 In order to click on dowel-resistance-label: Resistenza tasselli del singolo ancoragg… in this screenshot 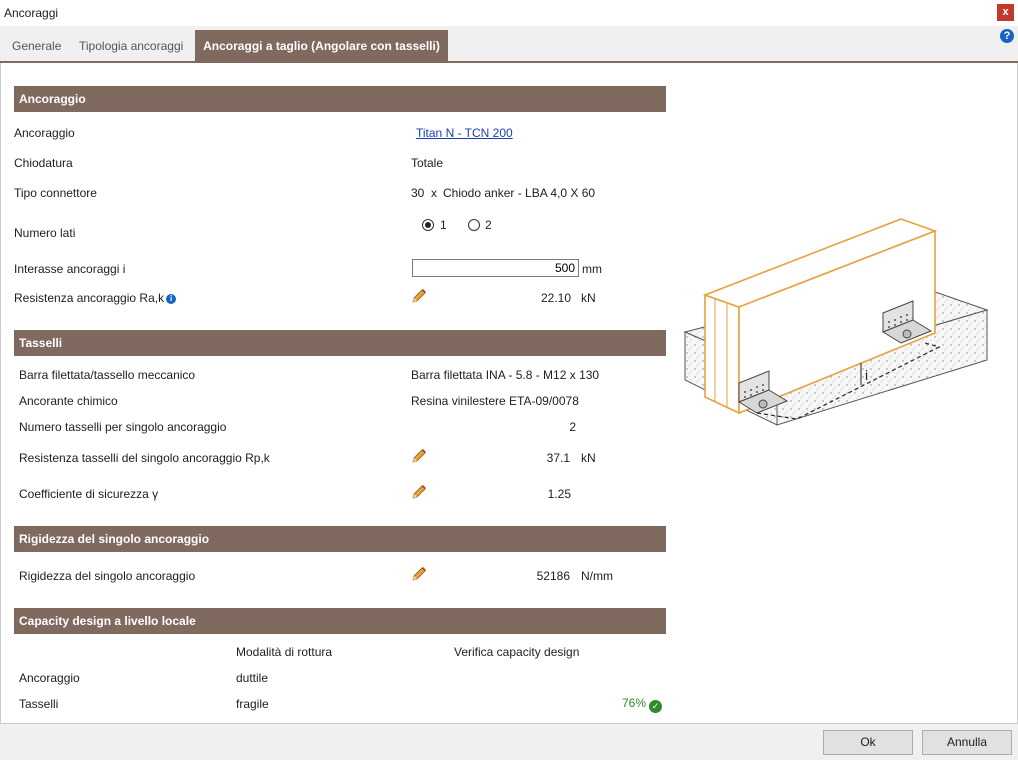, I will do `click(144, 458)`.